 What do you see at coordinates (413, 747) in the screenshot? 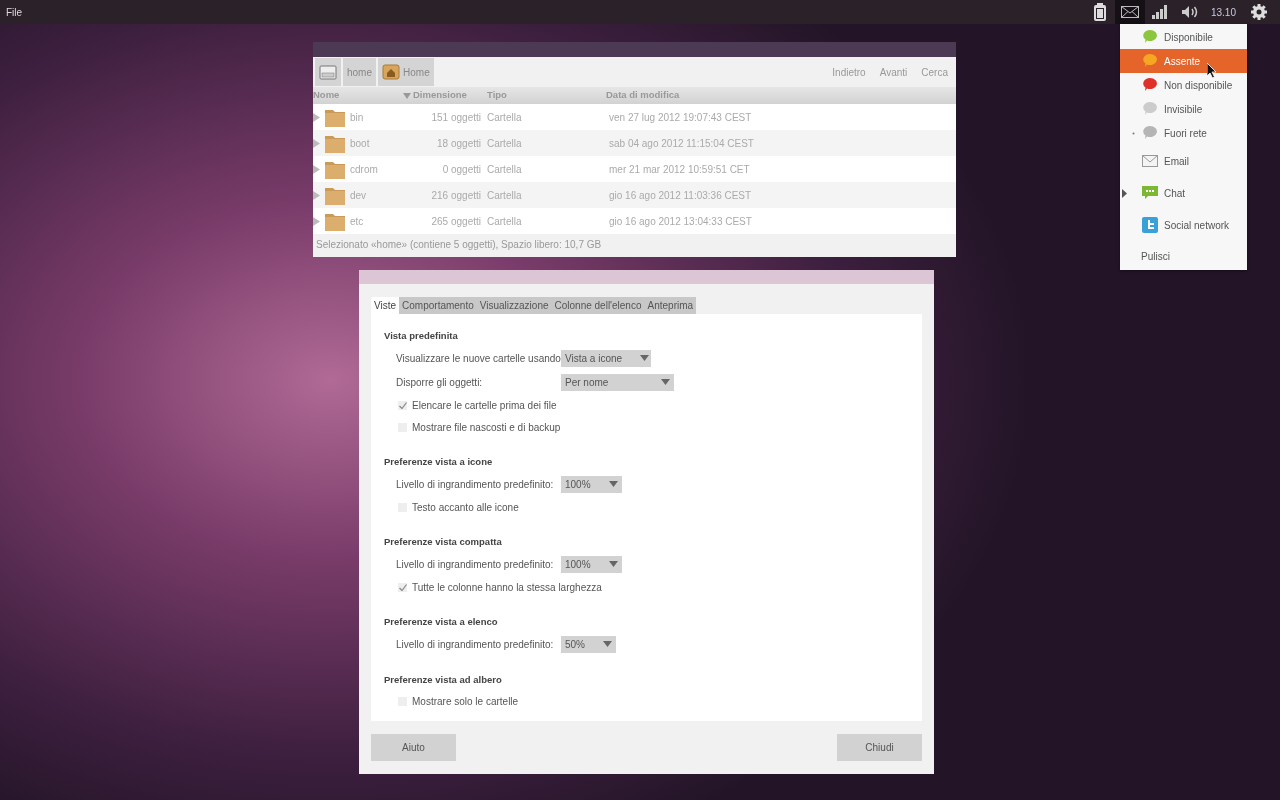
I see `dialog-button: Aiuto` at bounding box center [413, 747].